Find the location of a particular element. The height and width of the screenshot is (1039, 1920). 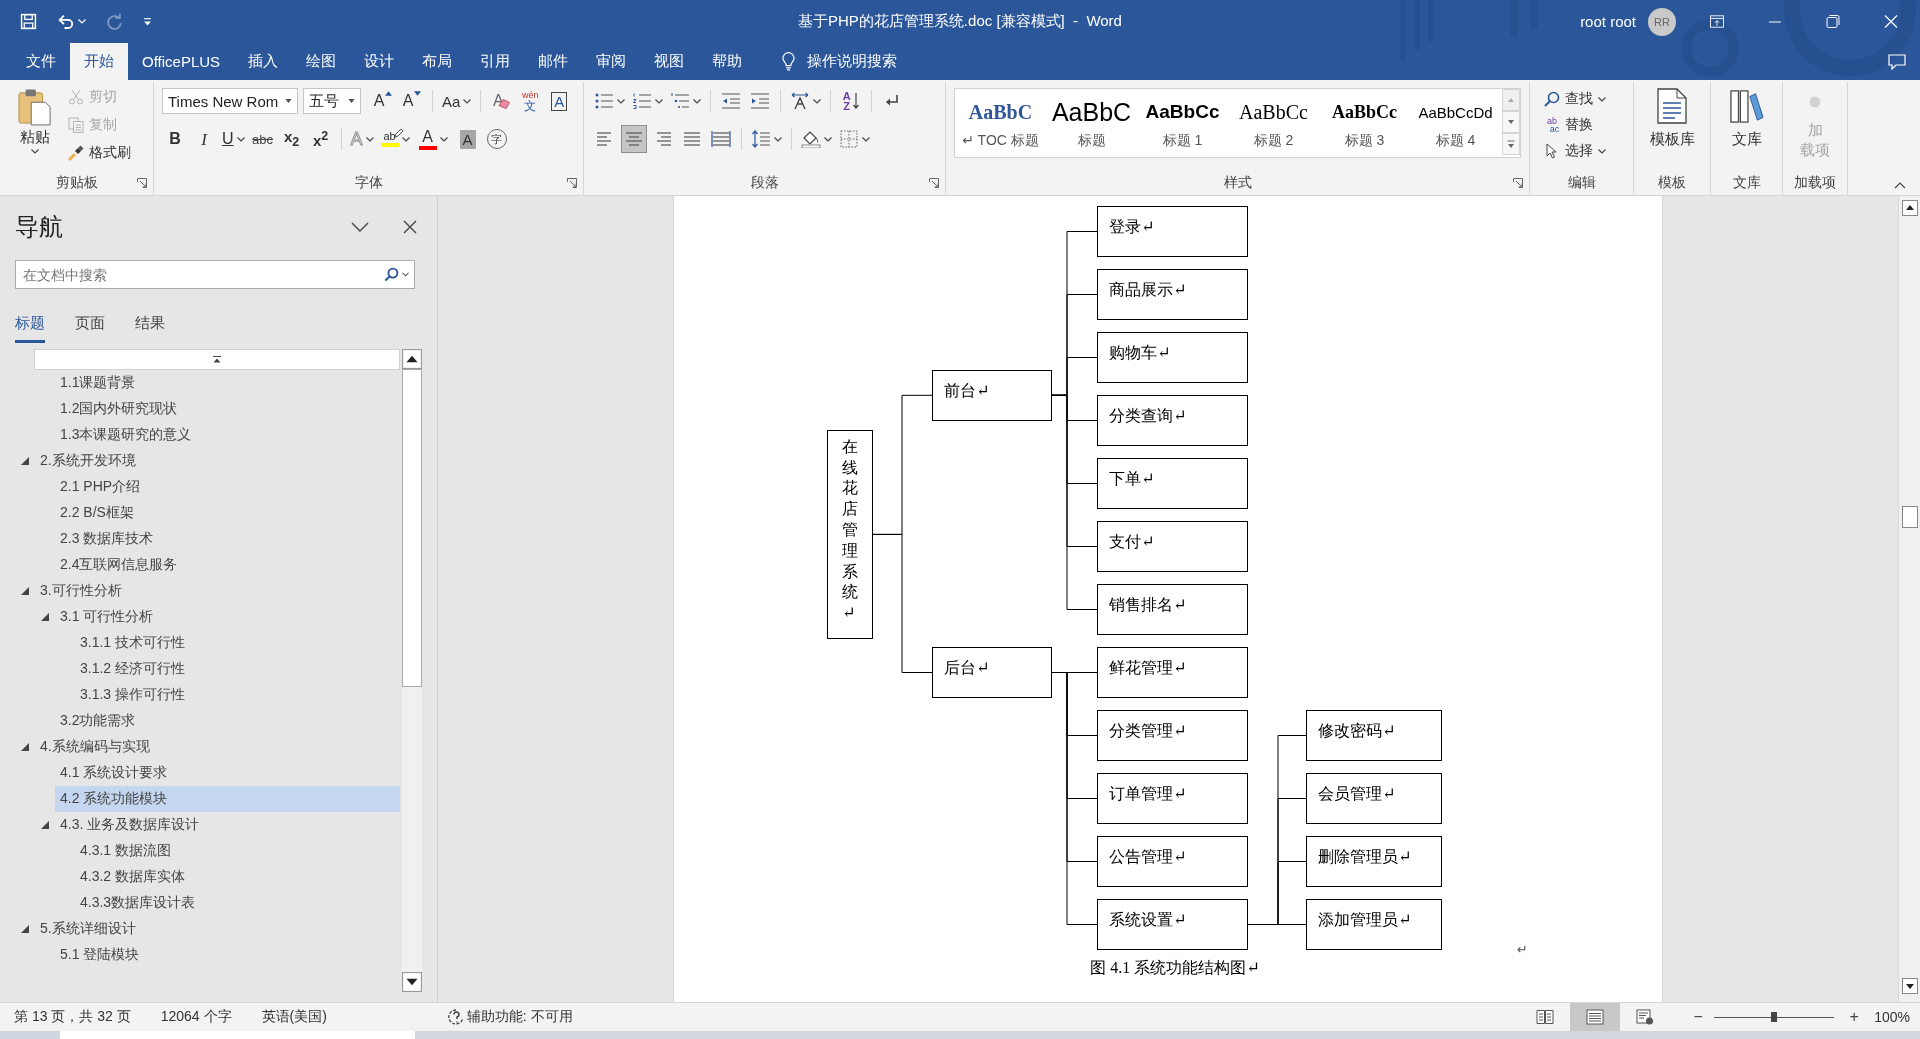

restore-icon is located at coordinates (1833, 21).